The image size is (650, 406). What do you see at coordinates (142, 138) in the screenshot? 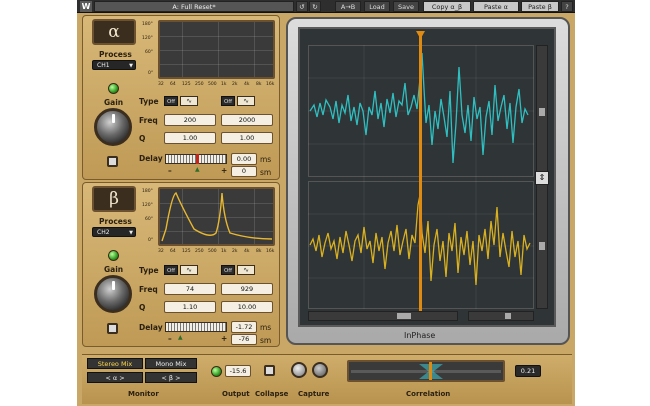
I see `alpha-q-label: Q` at bounding box center [142, 138].